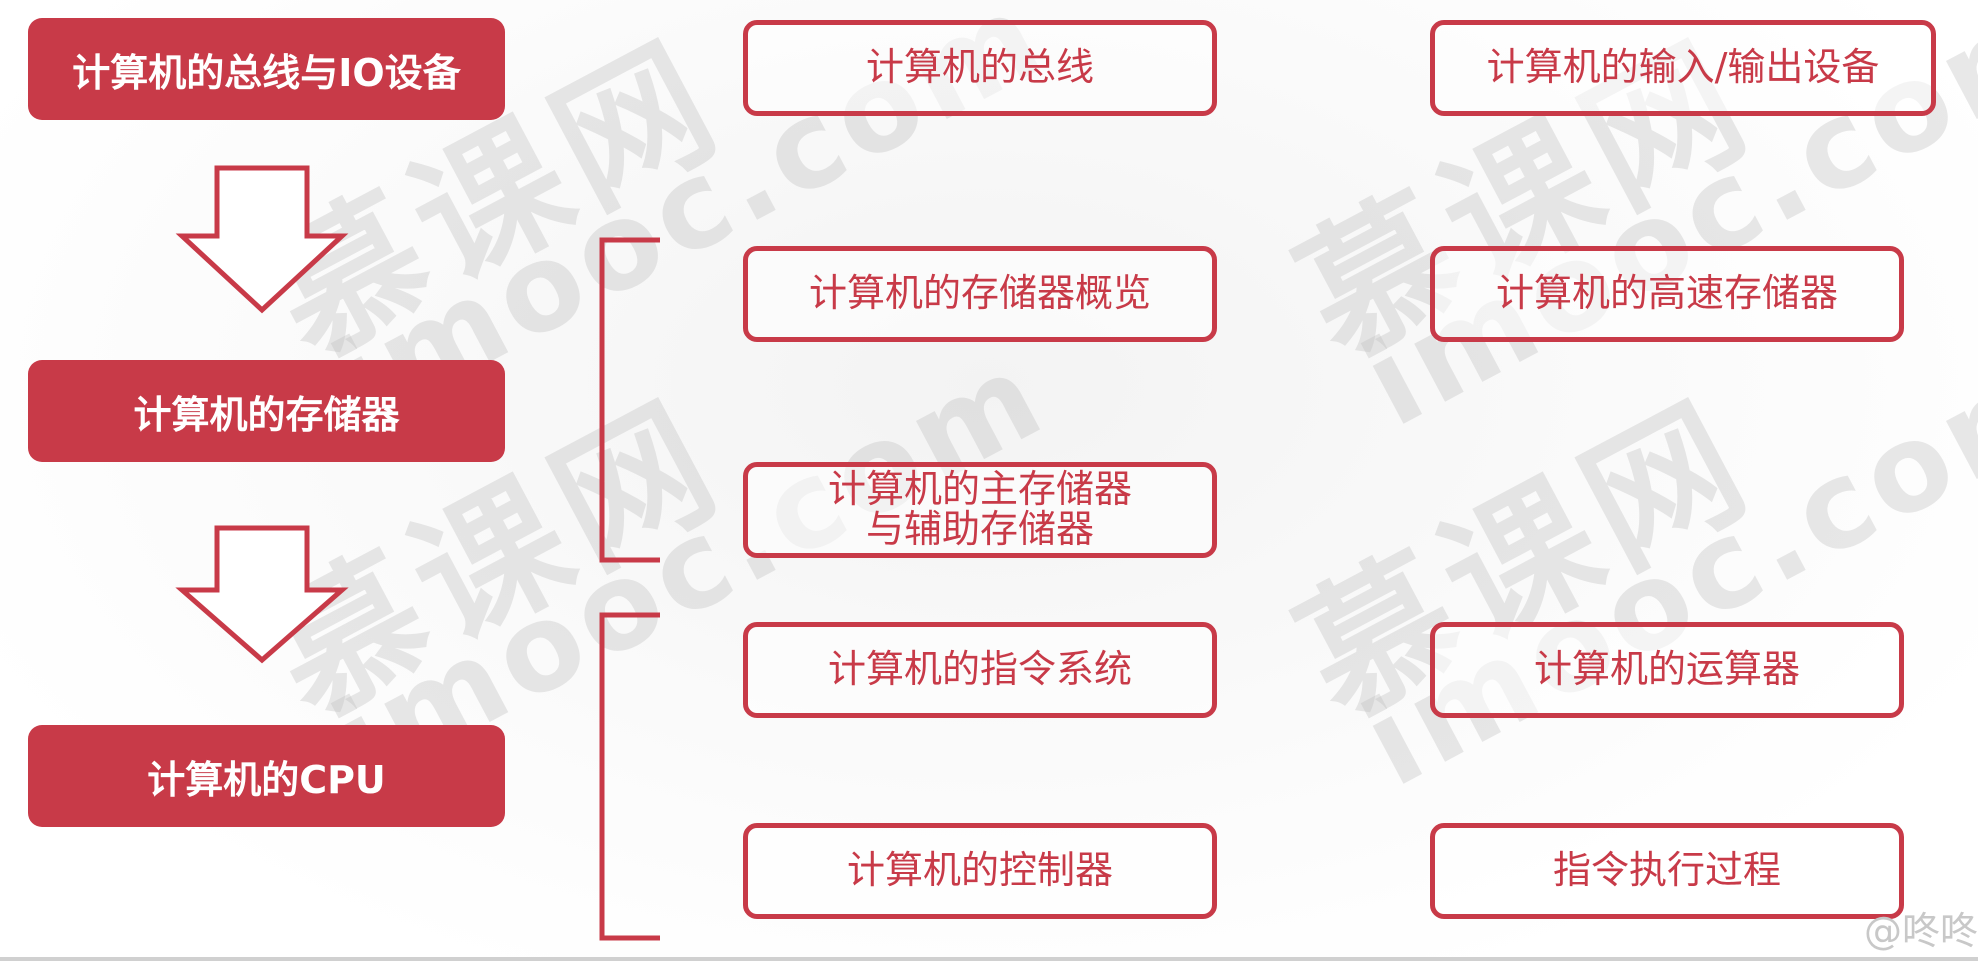 The width and height of the screenshot is (1978, 961). I want to click on topic-instruction-system: 计算机的指令系统, so click(980, 670).